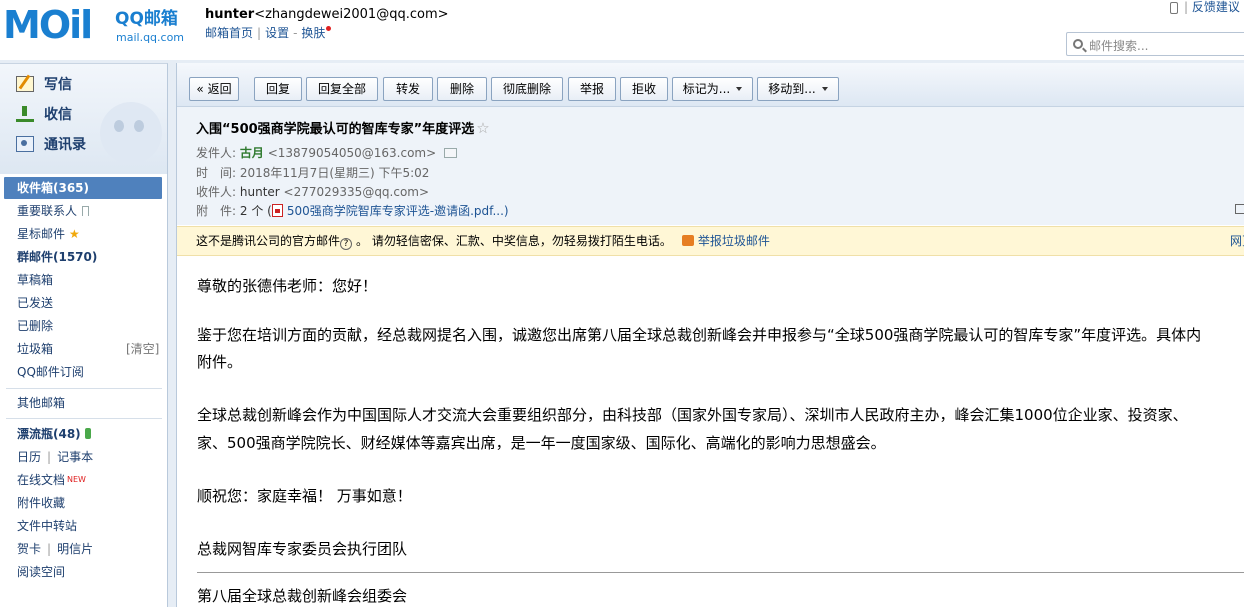  Describe the element at coordinates (259, 192) in the screenshot. I see `recipient-name: hunter` at that location.